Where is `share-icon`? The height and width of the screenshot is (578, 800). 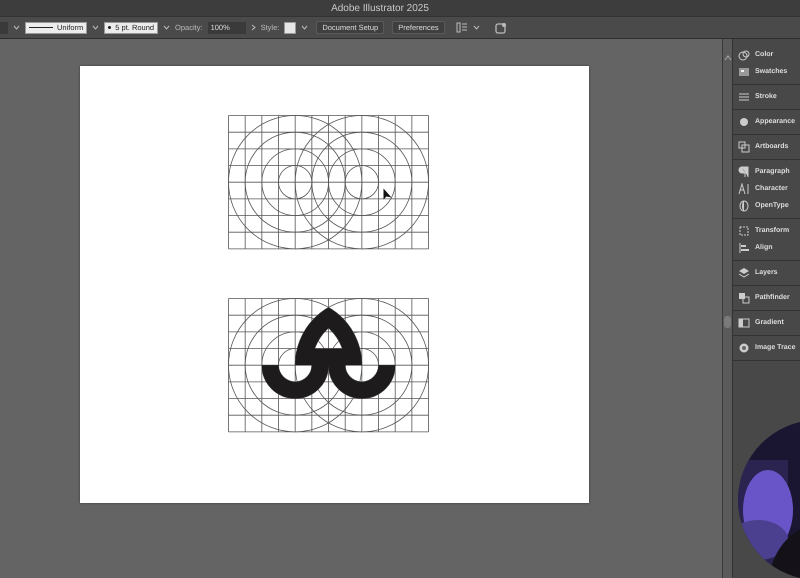
share-icon is located at coordinates (500, 28).